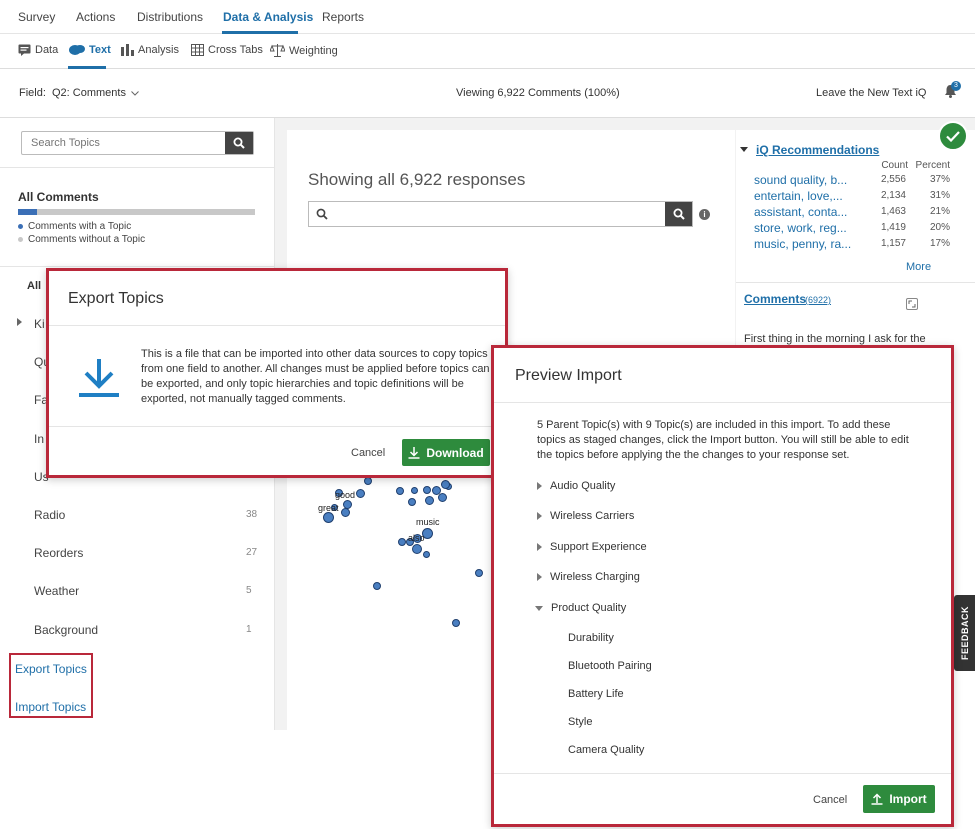 Image resolution: width=975 pixels, height=829 pixels. Describe the element at coordinates (952, 90) in the screenshot. I see `notifications-button: 3` at that location.